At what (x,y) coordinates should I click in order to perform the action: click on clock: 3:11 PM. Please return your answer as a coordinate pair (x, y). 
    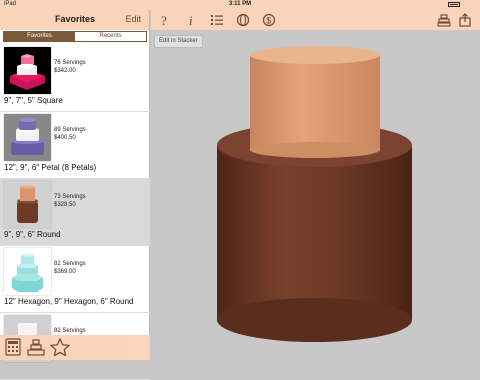
    Looking at the image, I should click on (240, 4).